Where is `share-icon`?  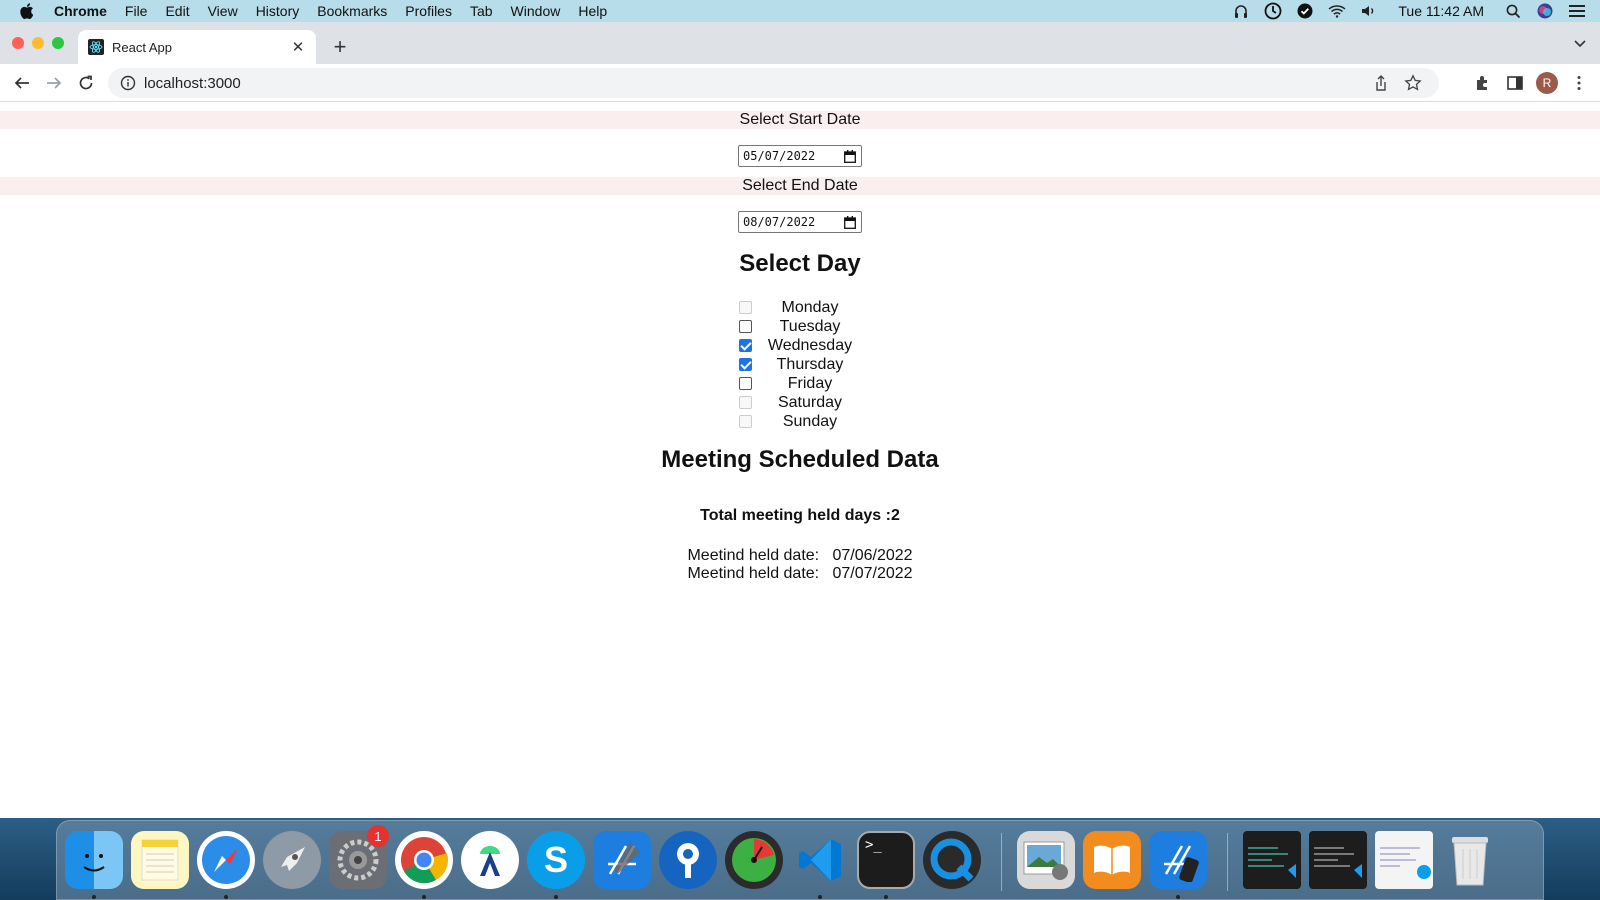
share-icon is located at coordinates (1381, 83).